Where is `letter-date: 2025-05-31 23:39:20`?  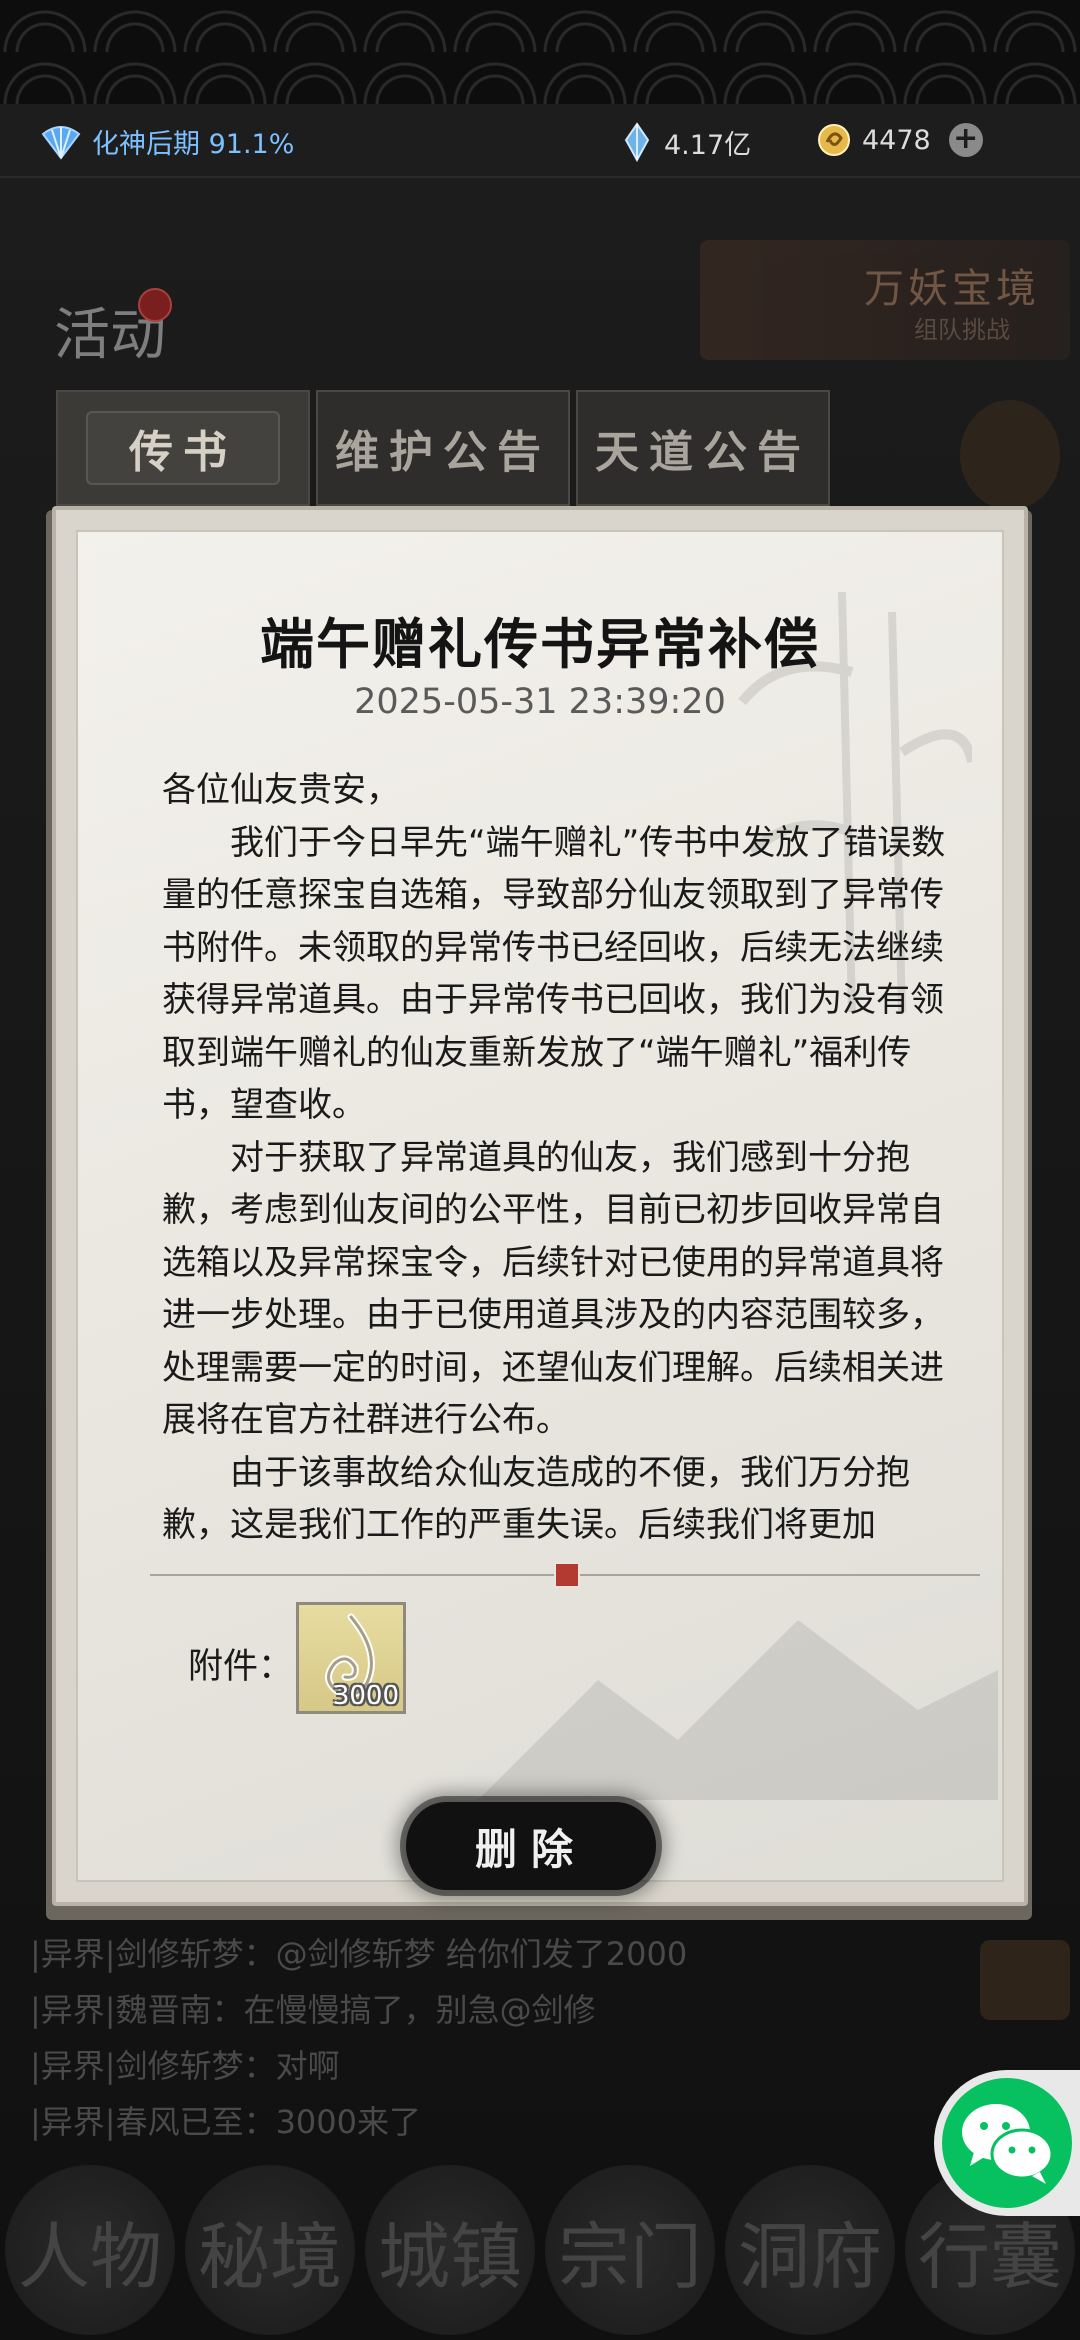 letter-date: 2025-05-31 23:39:20 is located at coordinates (540, 702).